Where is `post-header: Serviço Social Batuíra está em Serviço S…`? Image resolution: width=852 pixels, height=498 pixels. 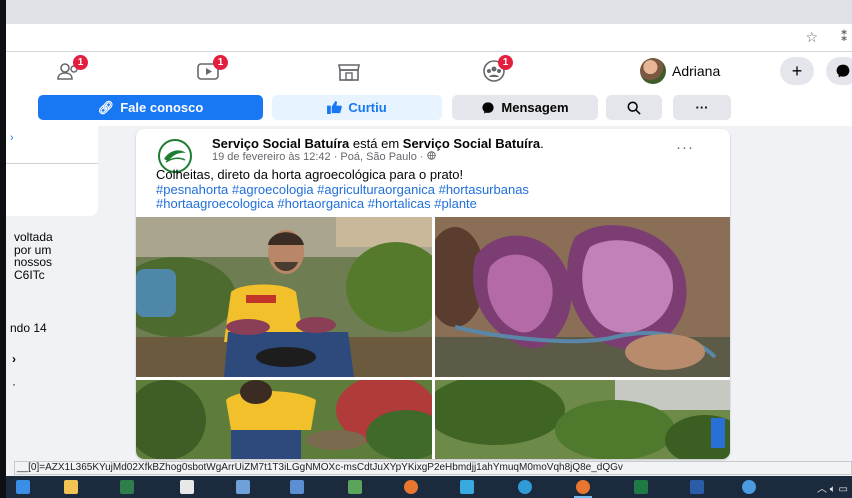
post-header: Serviço Social Batuíra está em Serviço S… is located at coordinates (378, 143).